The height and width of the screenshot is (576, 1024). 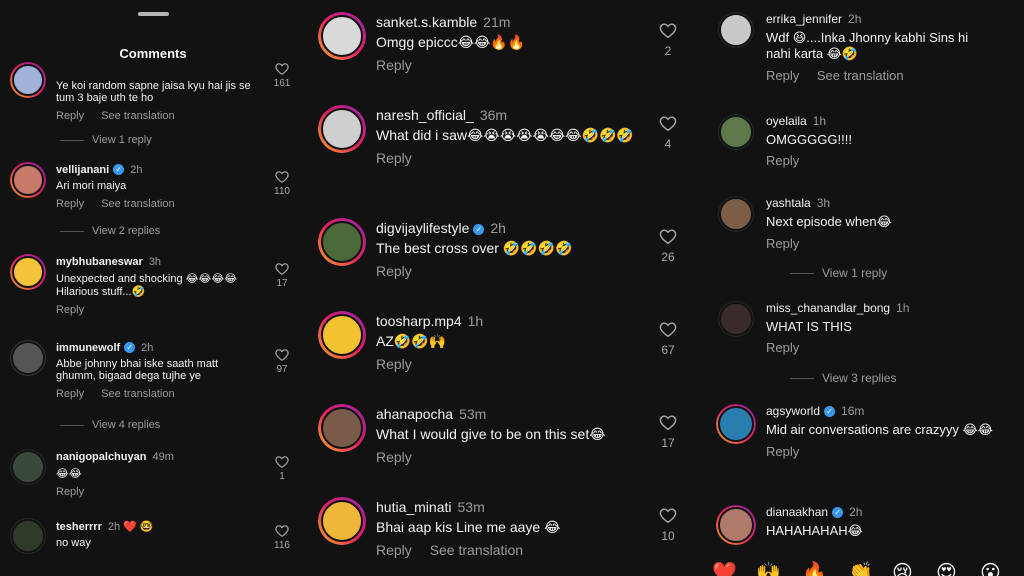 I want to click on timestamp: 3h, so click(x=155, y=262).